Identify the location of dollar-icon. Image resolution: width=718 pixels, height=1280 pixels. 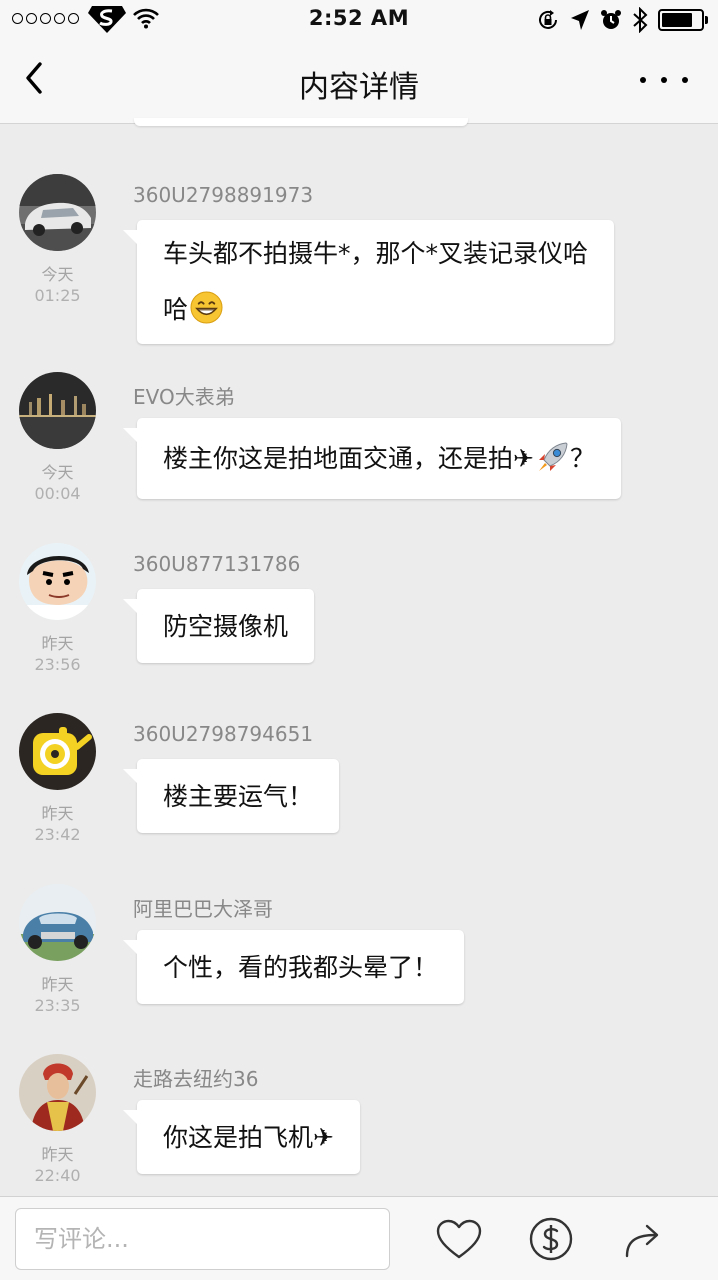
(551, 1239).